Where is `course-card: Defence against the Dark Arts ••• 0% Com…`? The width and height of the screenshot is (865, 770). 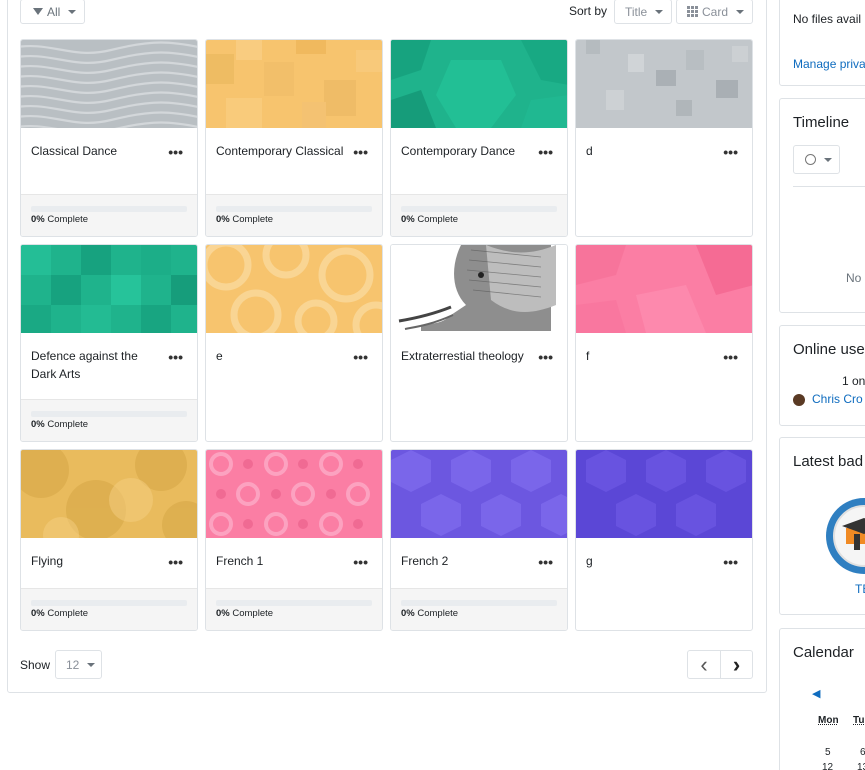 course-card: Defence against the Dark Arts ••• 0% Com… is located at coordinates (109, 343).